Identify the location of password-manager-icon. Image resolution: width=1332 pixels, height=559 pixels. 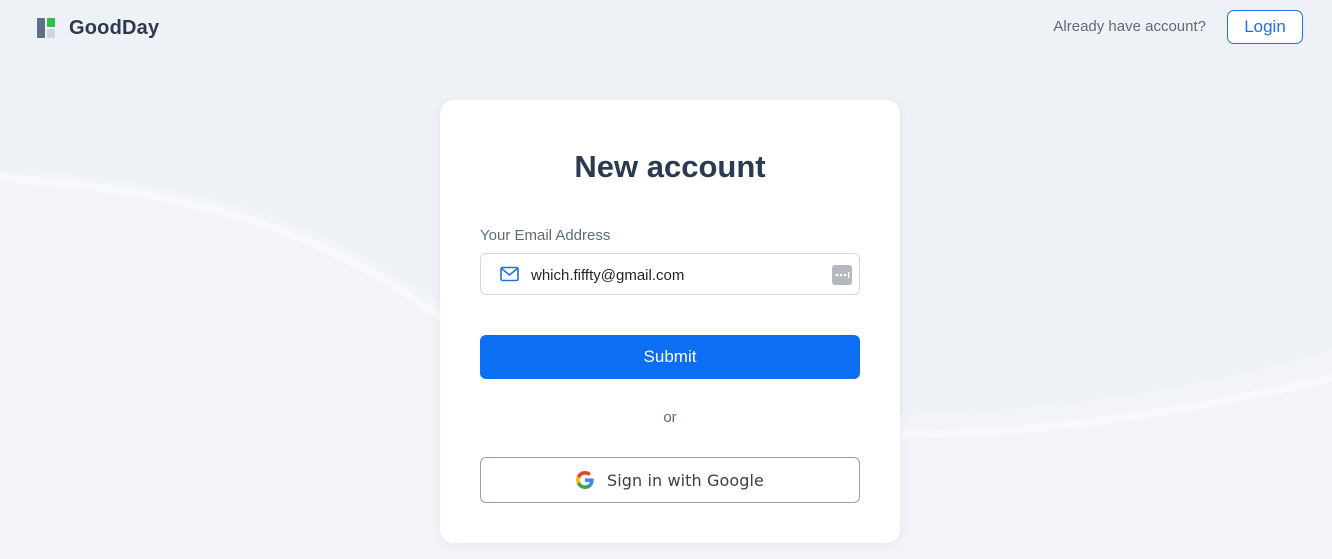
(842, 275).